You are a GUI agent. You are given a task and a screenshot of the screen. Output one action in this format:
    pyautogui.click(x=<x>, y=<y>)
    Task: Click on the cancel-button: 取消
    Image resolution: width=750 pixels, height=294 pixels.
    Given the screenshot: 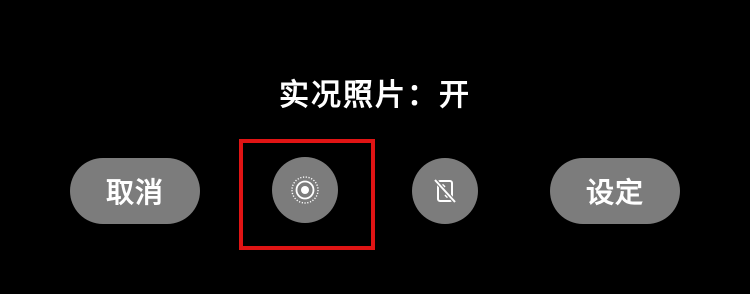 What is the action you would take?
    pyautogui.click(x=135, y=191)
    